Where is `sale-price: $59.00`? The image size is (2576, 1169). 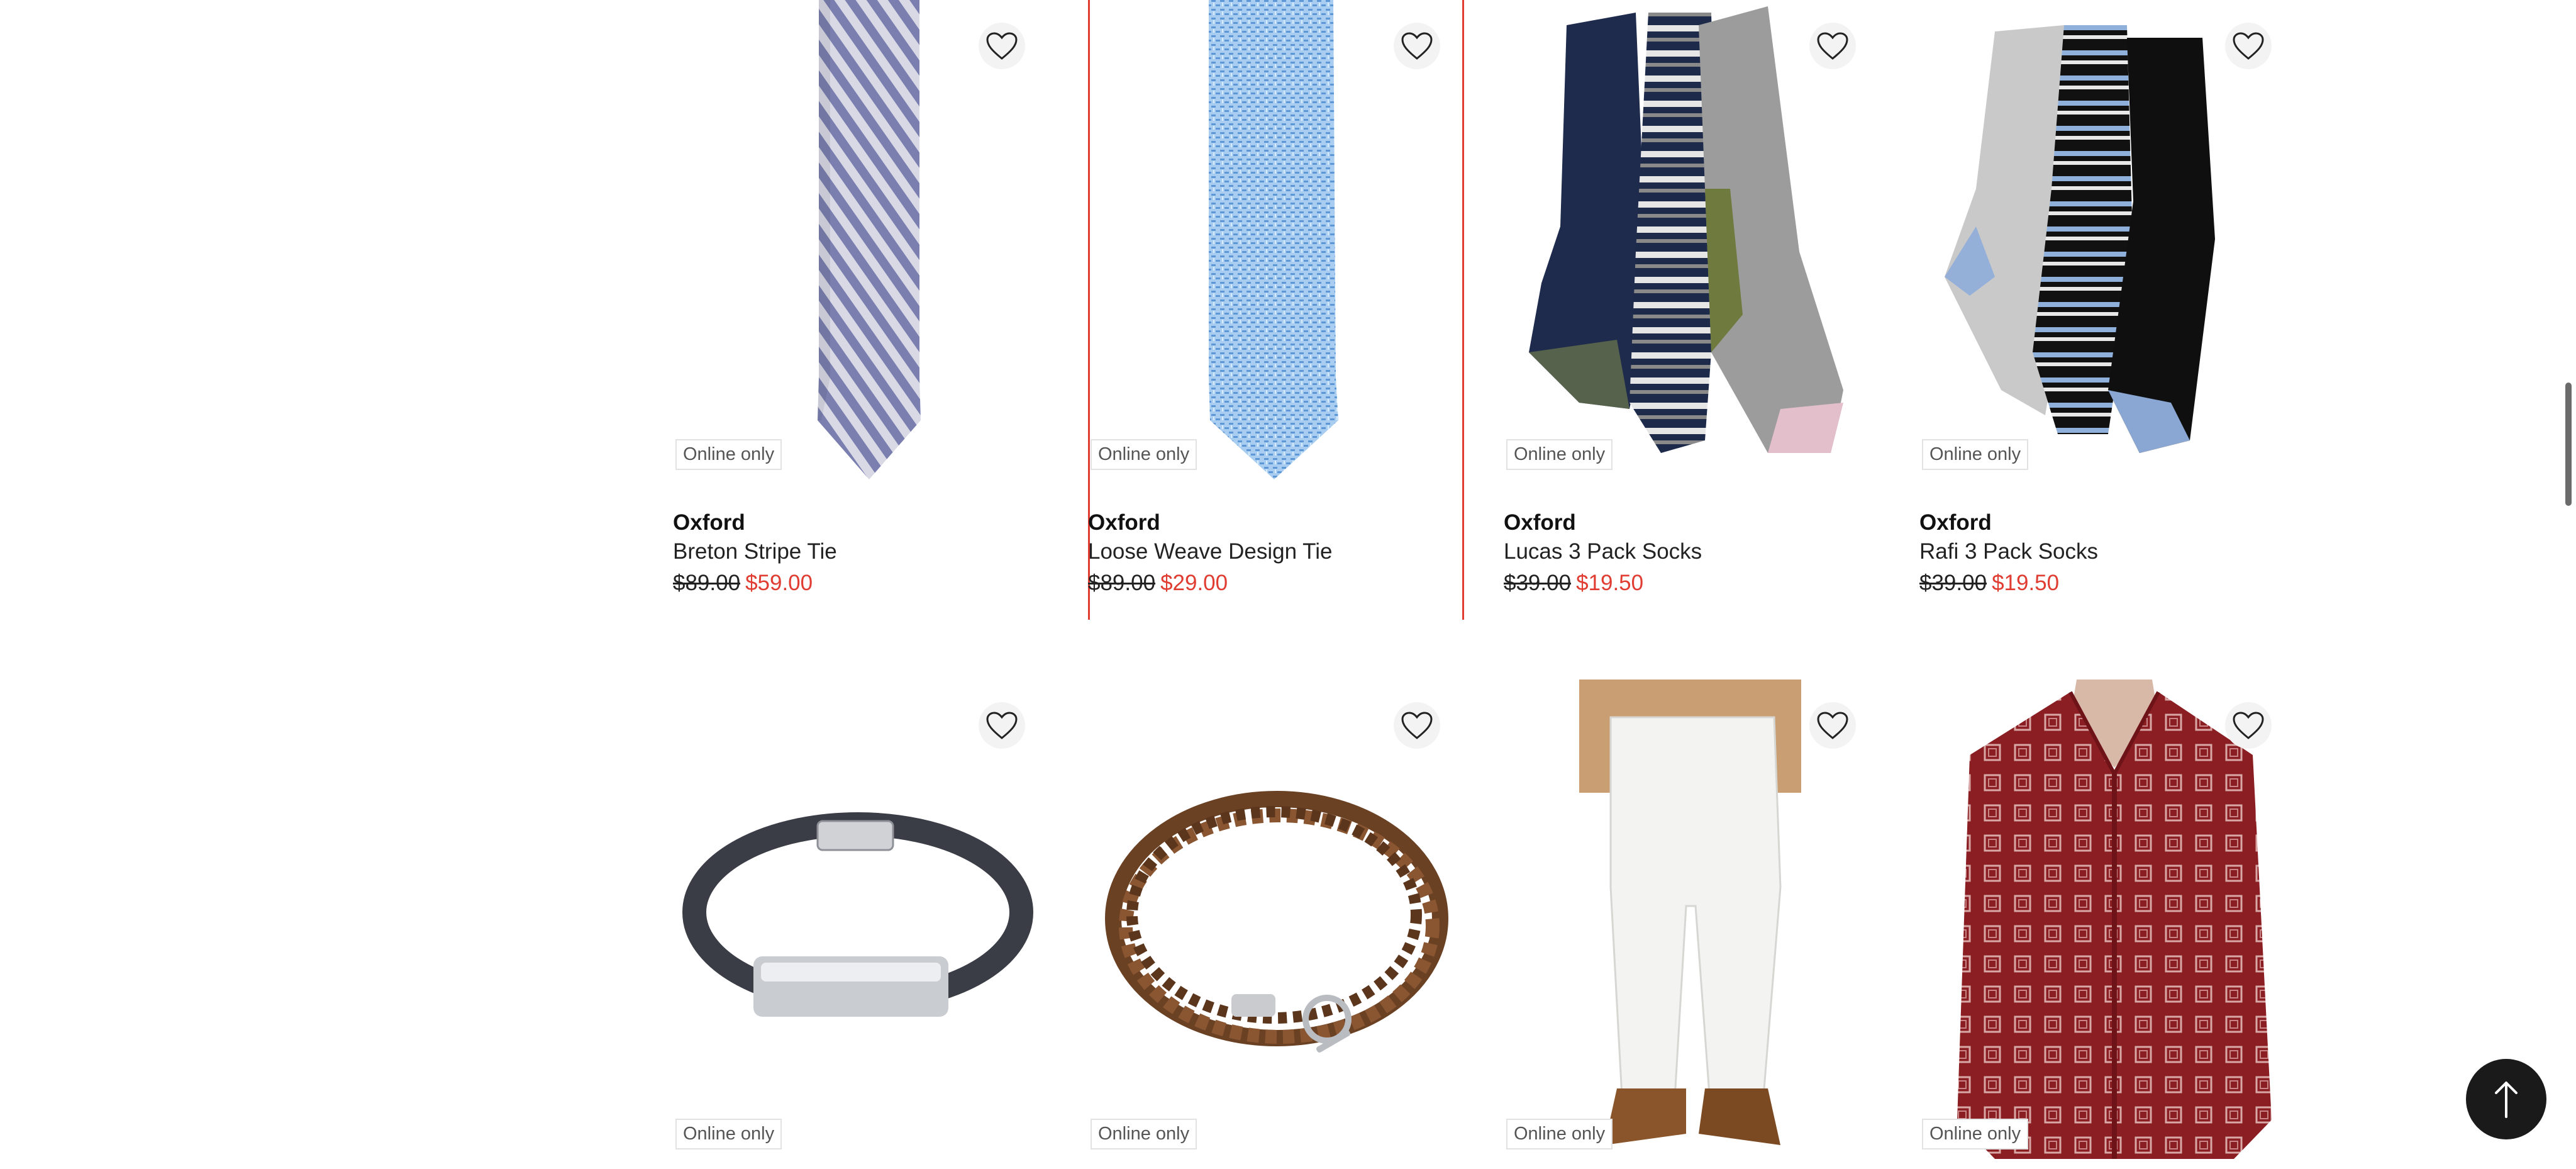 sale-price: $59.00 is located at coordinates (779, 583).